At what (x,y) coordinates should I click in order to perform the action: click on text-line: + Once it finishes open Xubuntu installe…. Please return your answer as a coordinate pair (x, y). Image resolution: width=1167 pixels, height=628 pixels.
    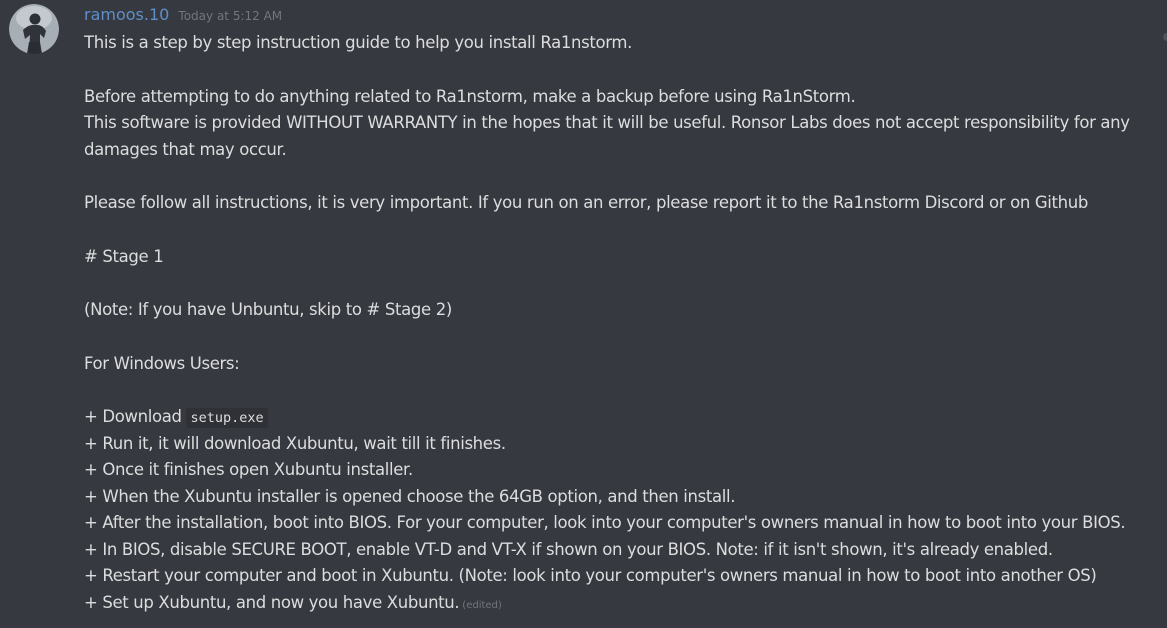
    Looking at the image, I should click on (248, 469).